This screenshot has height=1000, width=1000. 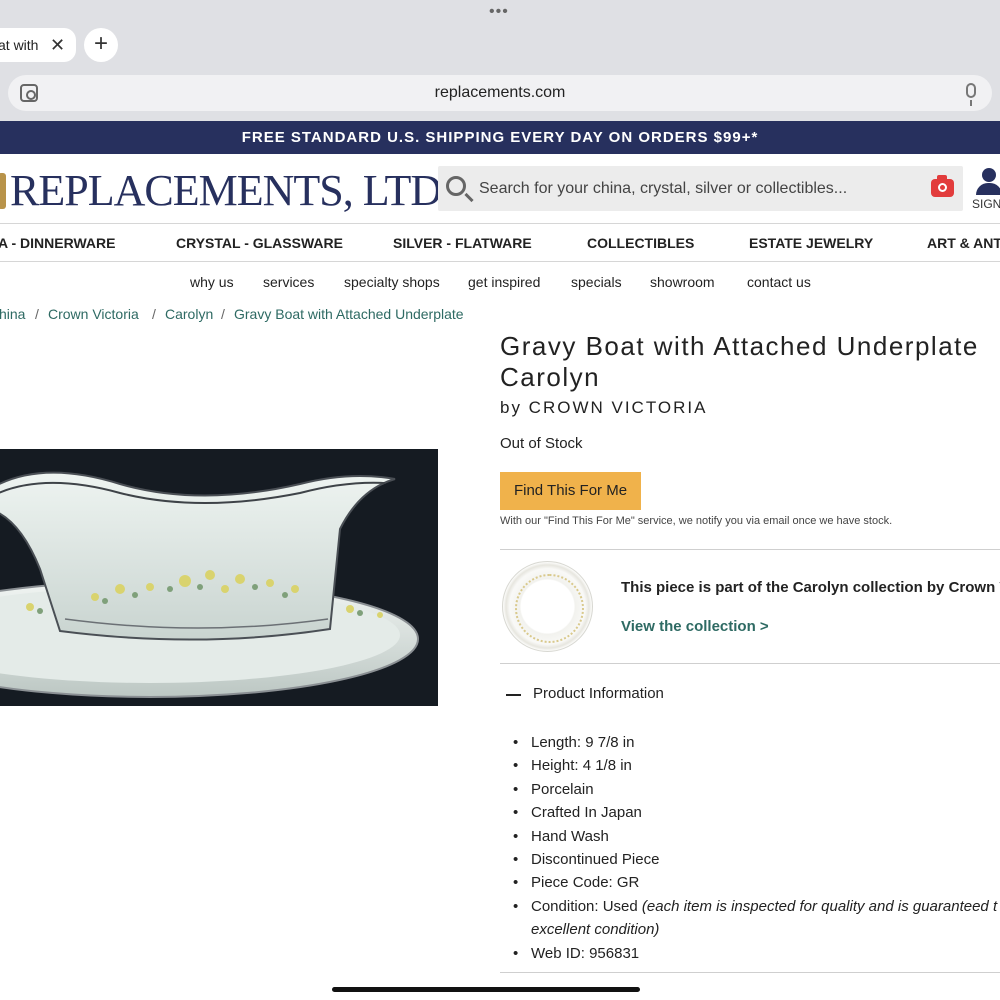 What do you see at coordinates (756, 837) in the screenshot?
I see `spec-care: Hand Wash` at bounding box center [756, 837].